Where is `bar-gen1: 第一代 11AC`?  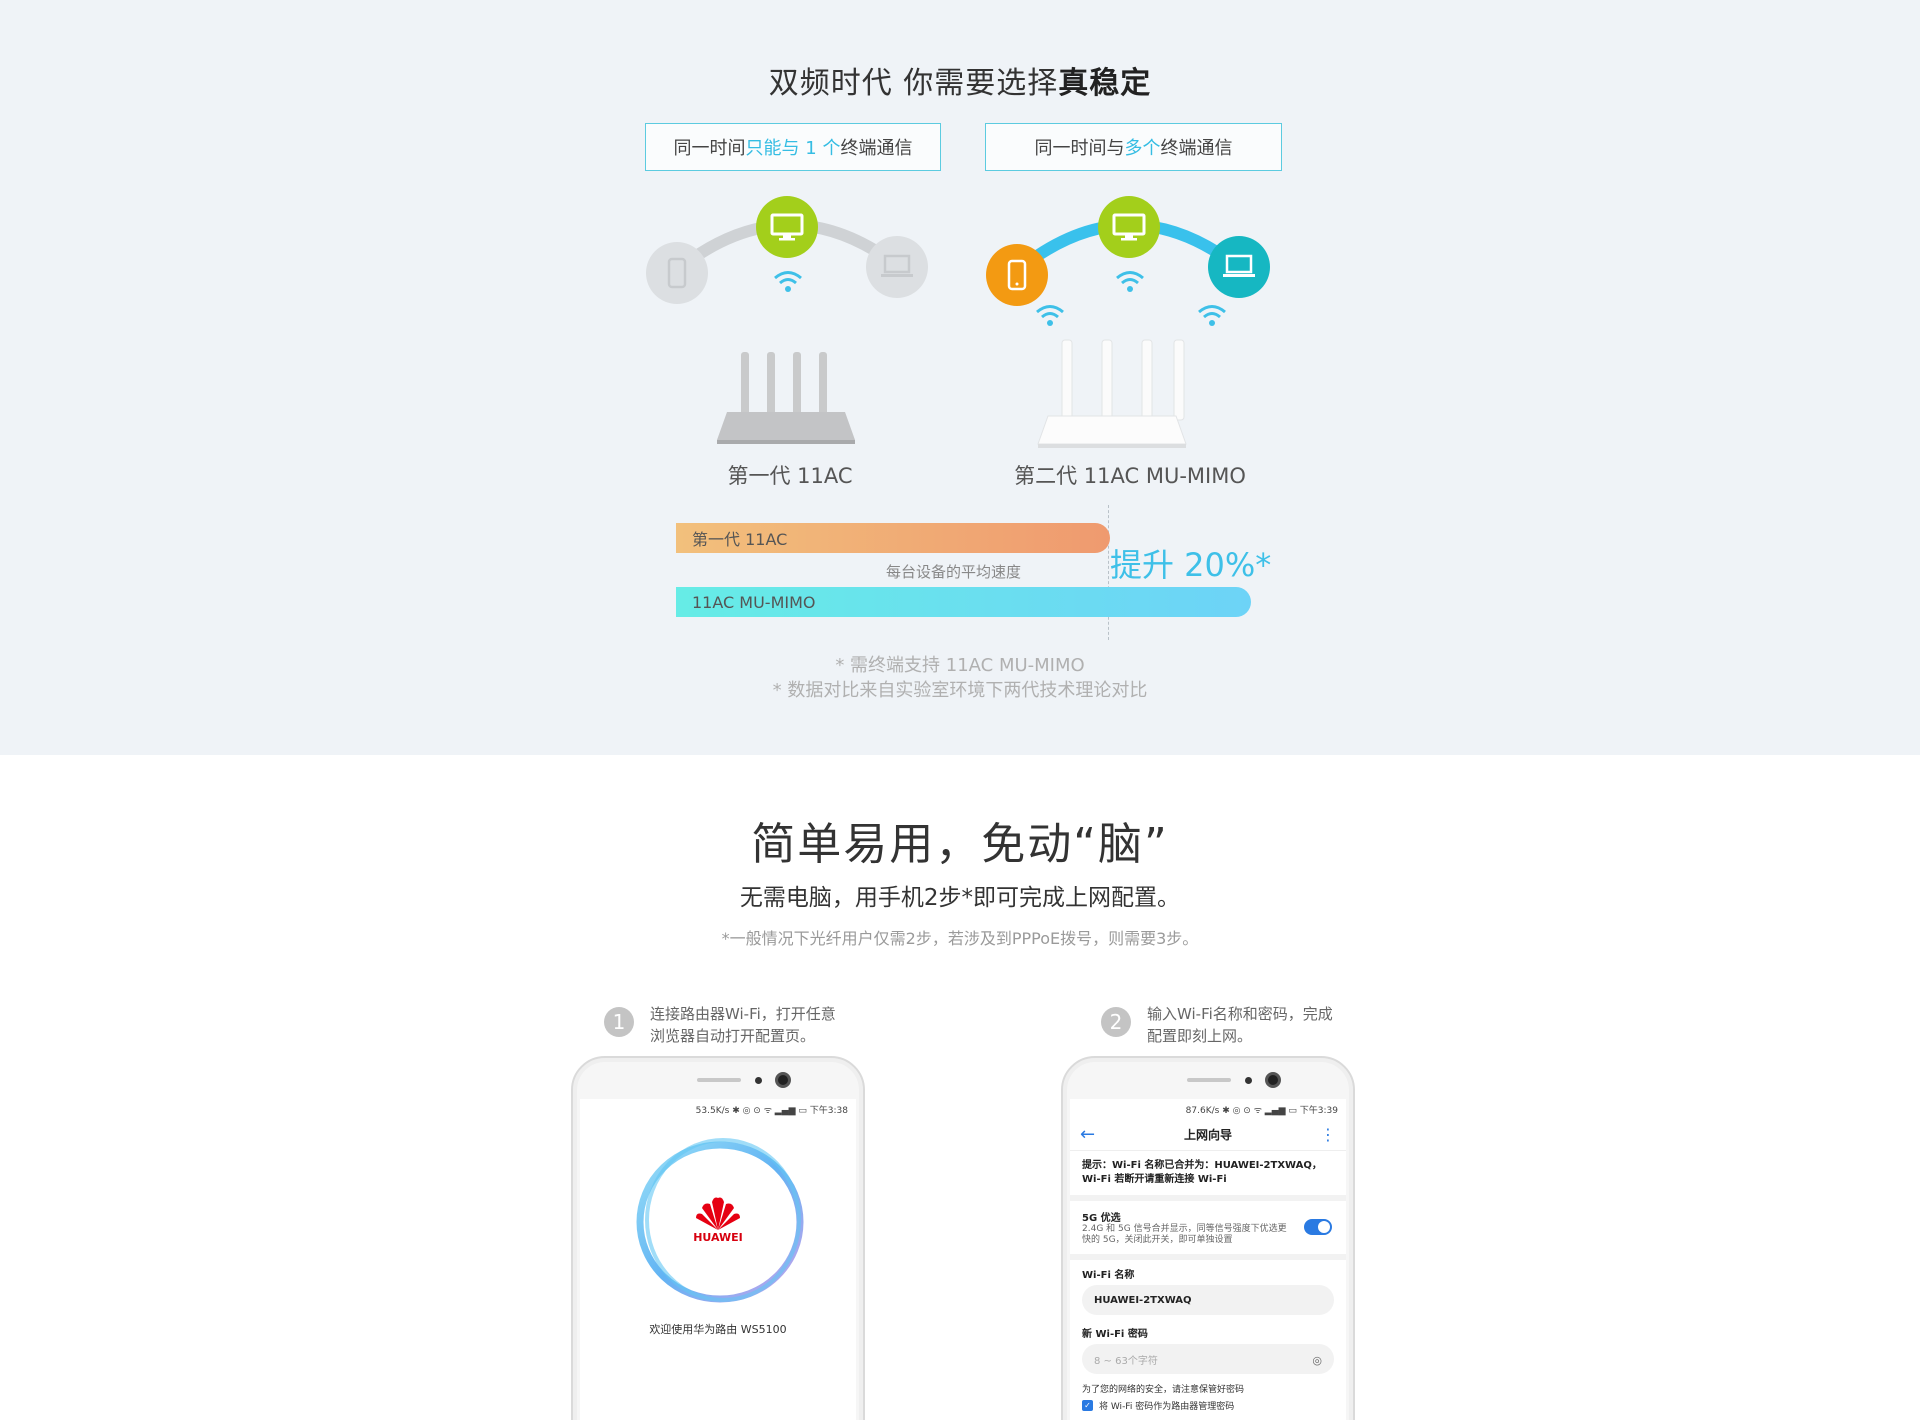 bar-gen1: 第一代 11AC is located at coordinates (893, 538).